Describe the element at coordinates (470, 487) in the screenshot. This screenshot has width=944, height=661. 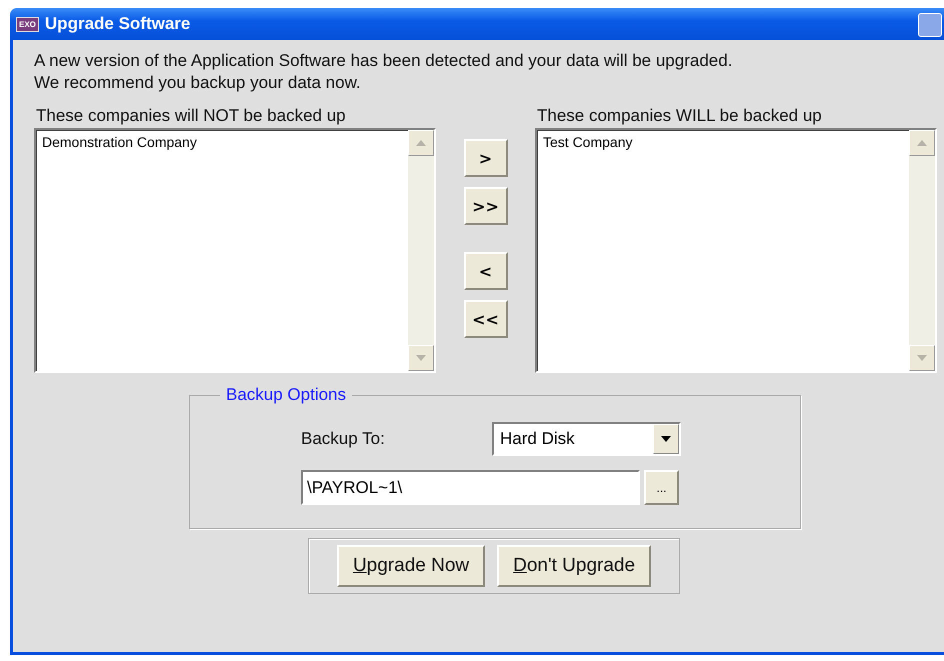
I see `path-field: \PAYROL~1\` at that location.